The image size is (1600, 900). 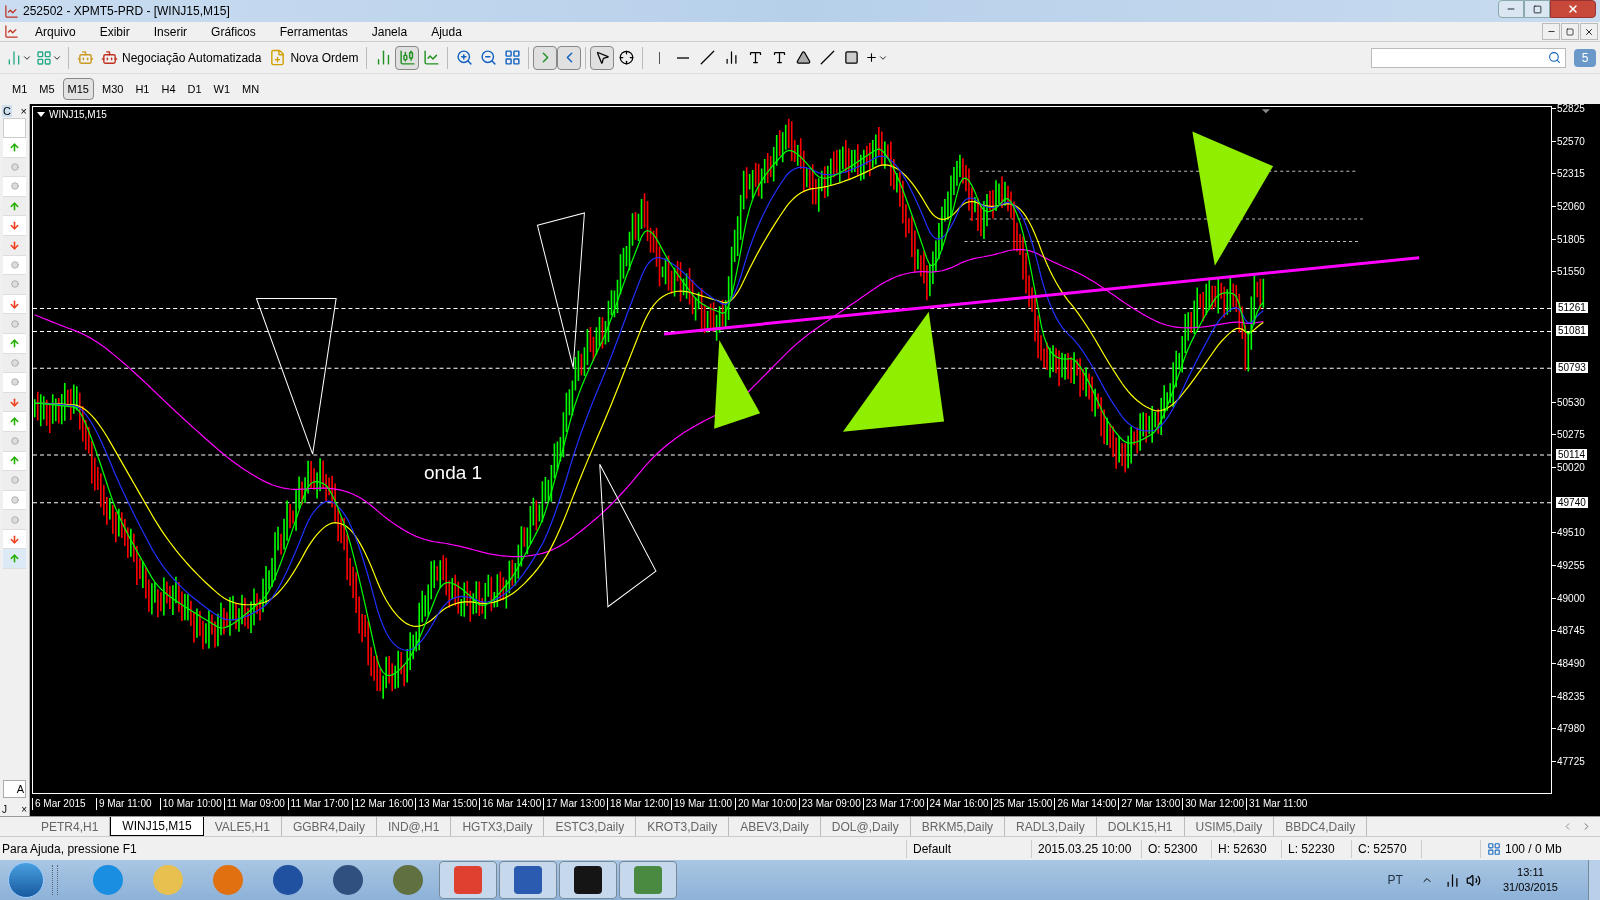 What do you see at coordinates (14, 128) in the screenshot?
I see `list-header` at bounding box center [14, 128].